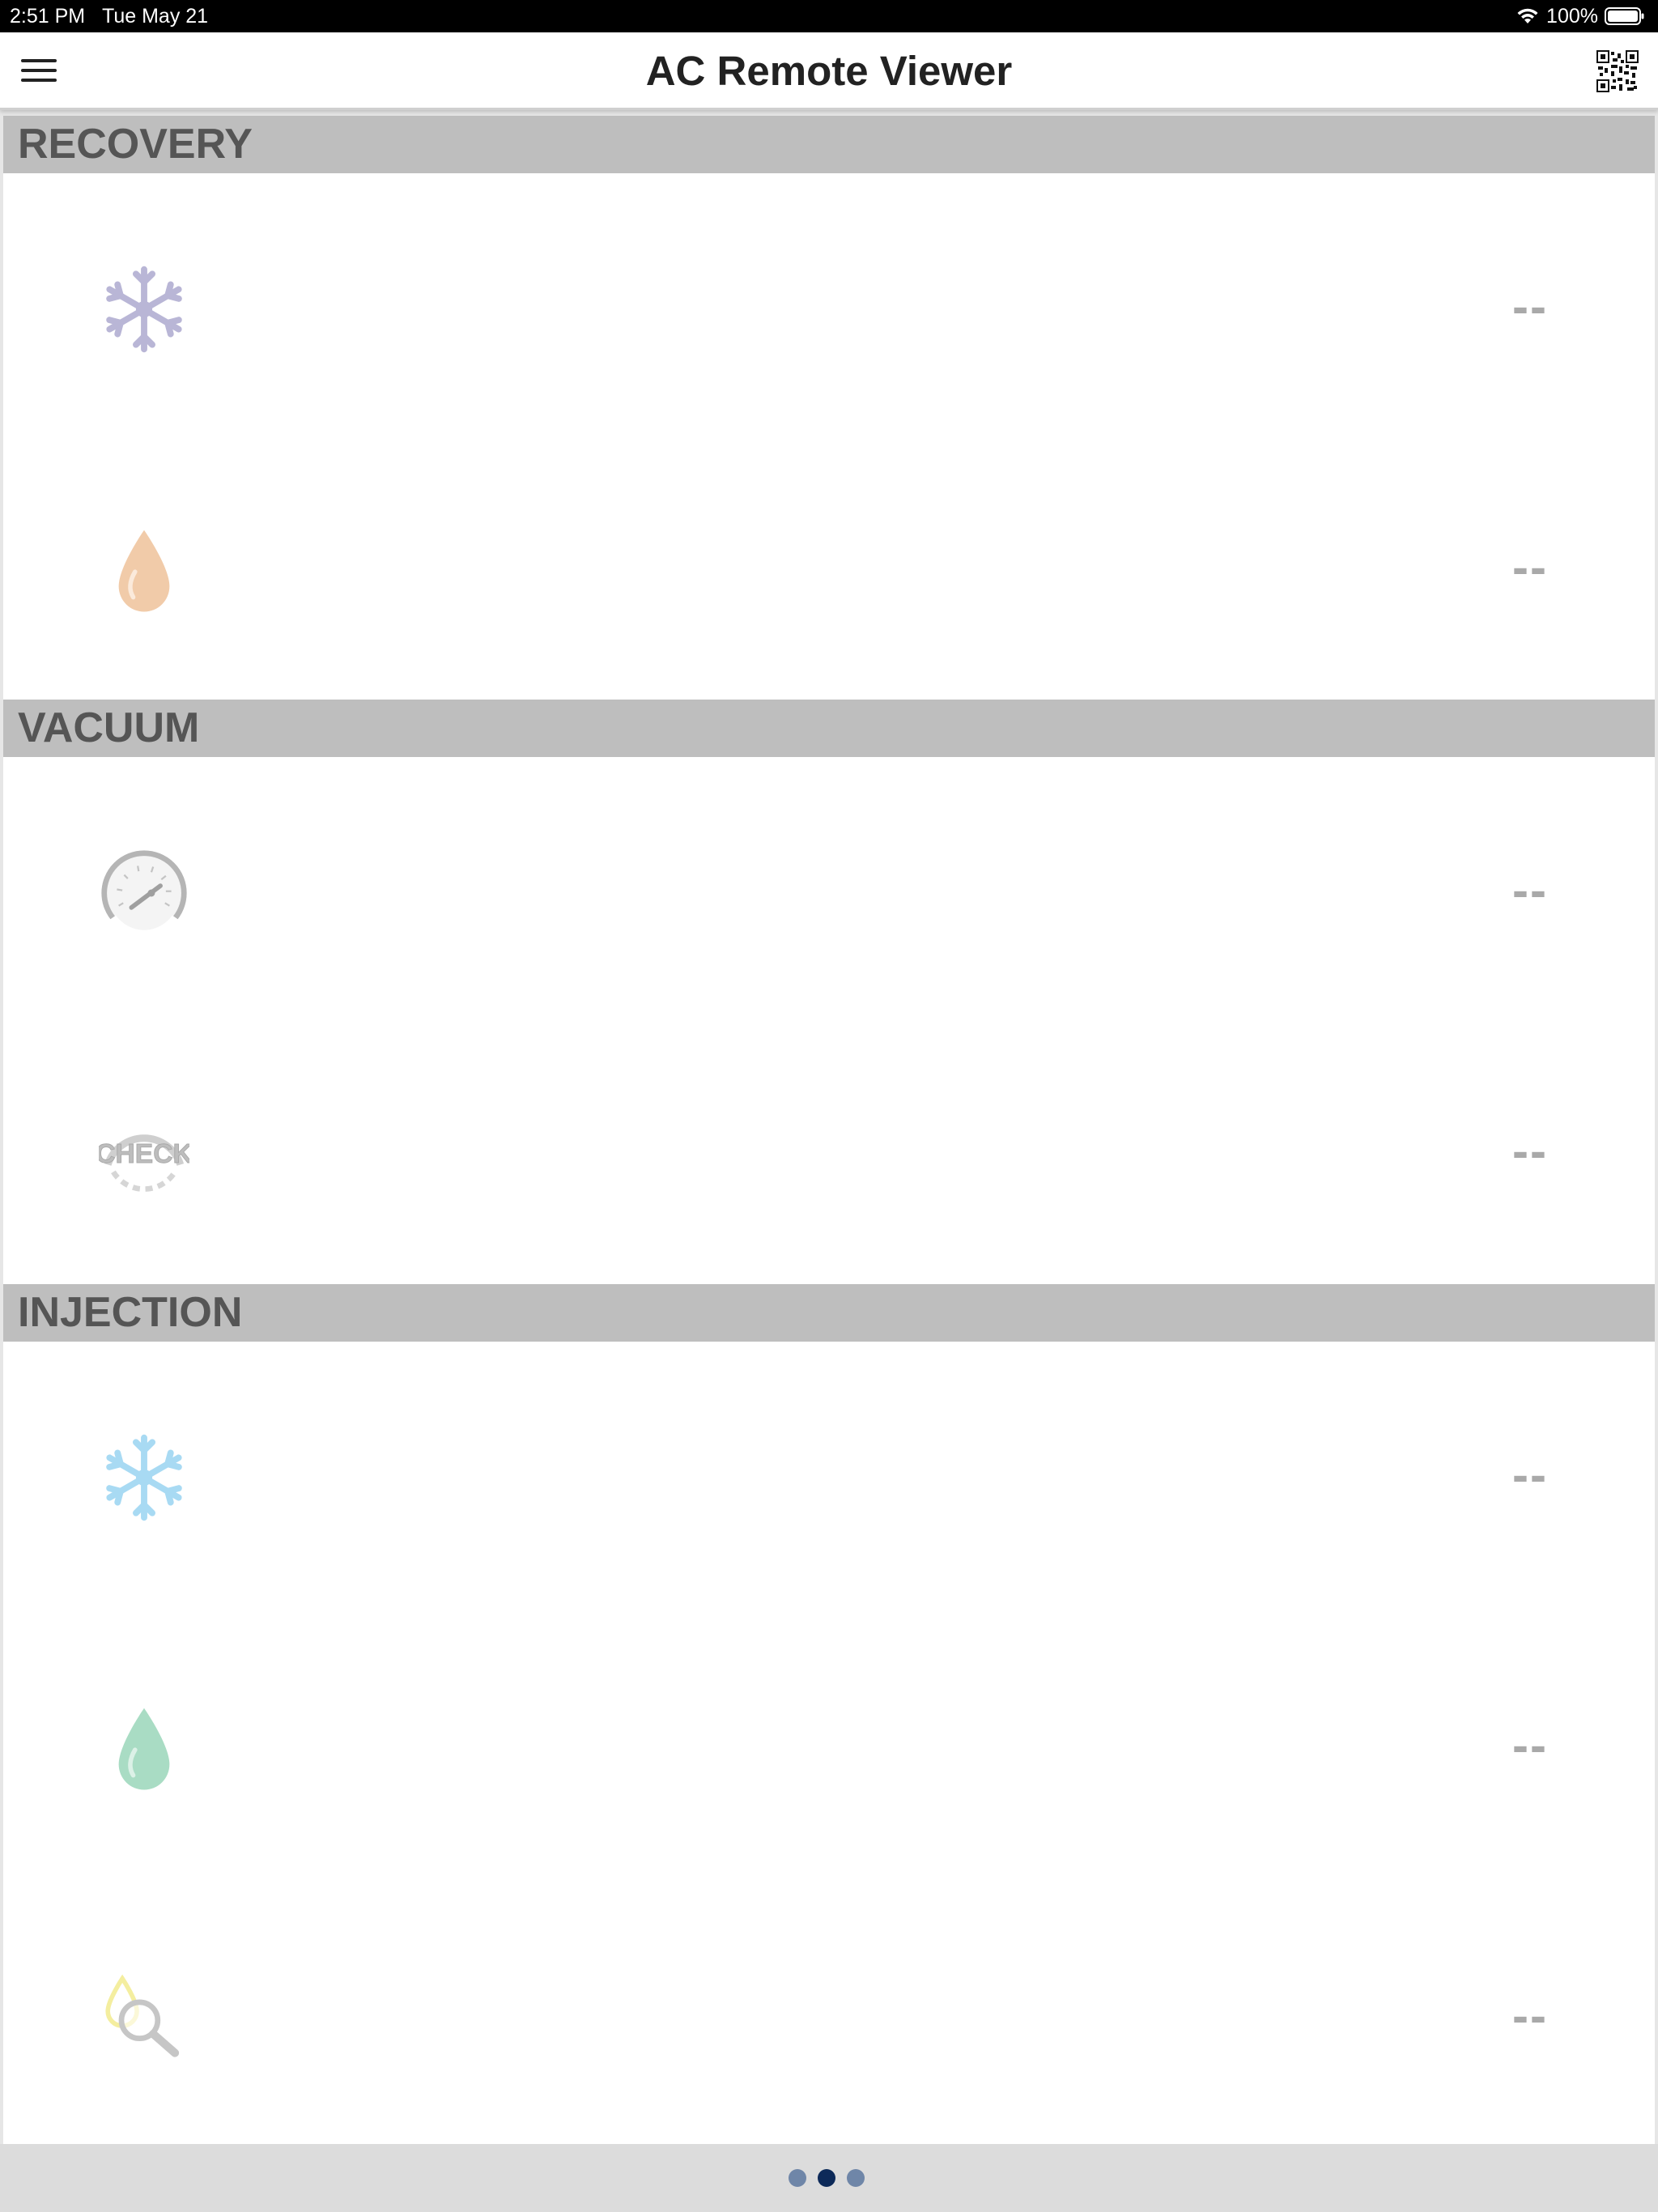 Image resolution: width=1658 pixels, height=2212 pixels. What do you see at coordinates (144, 893) in the screenshot?
I see `vacuum-gauge-icon` at bounding box center [144, 893].